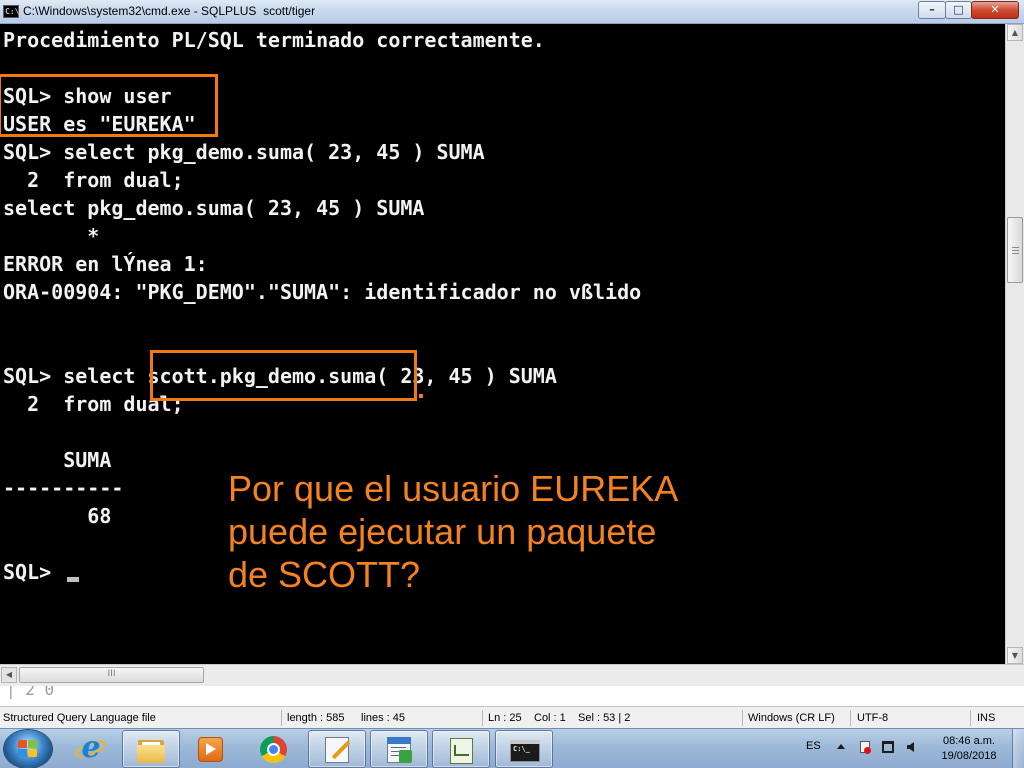 The height and width of the screenshot is (768, 1024). What do you see at coordinates (865, 747) in the screenshot?
I see `action-center-flag-icon` at bounding box center [865, 747].